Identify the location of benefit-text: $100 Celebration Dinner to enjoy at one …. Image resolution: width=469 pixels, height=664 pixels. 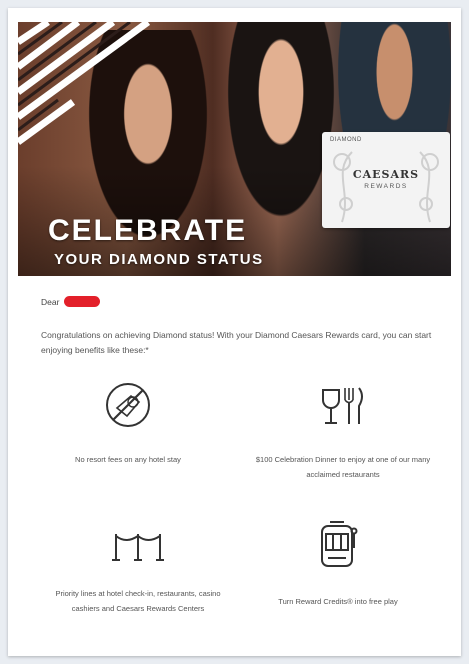
(343, 467).